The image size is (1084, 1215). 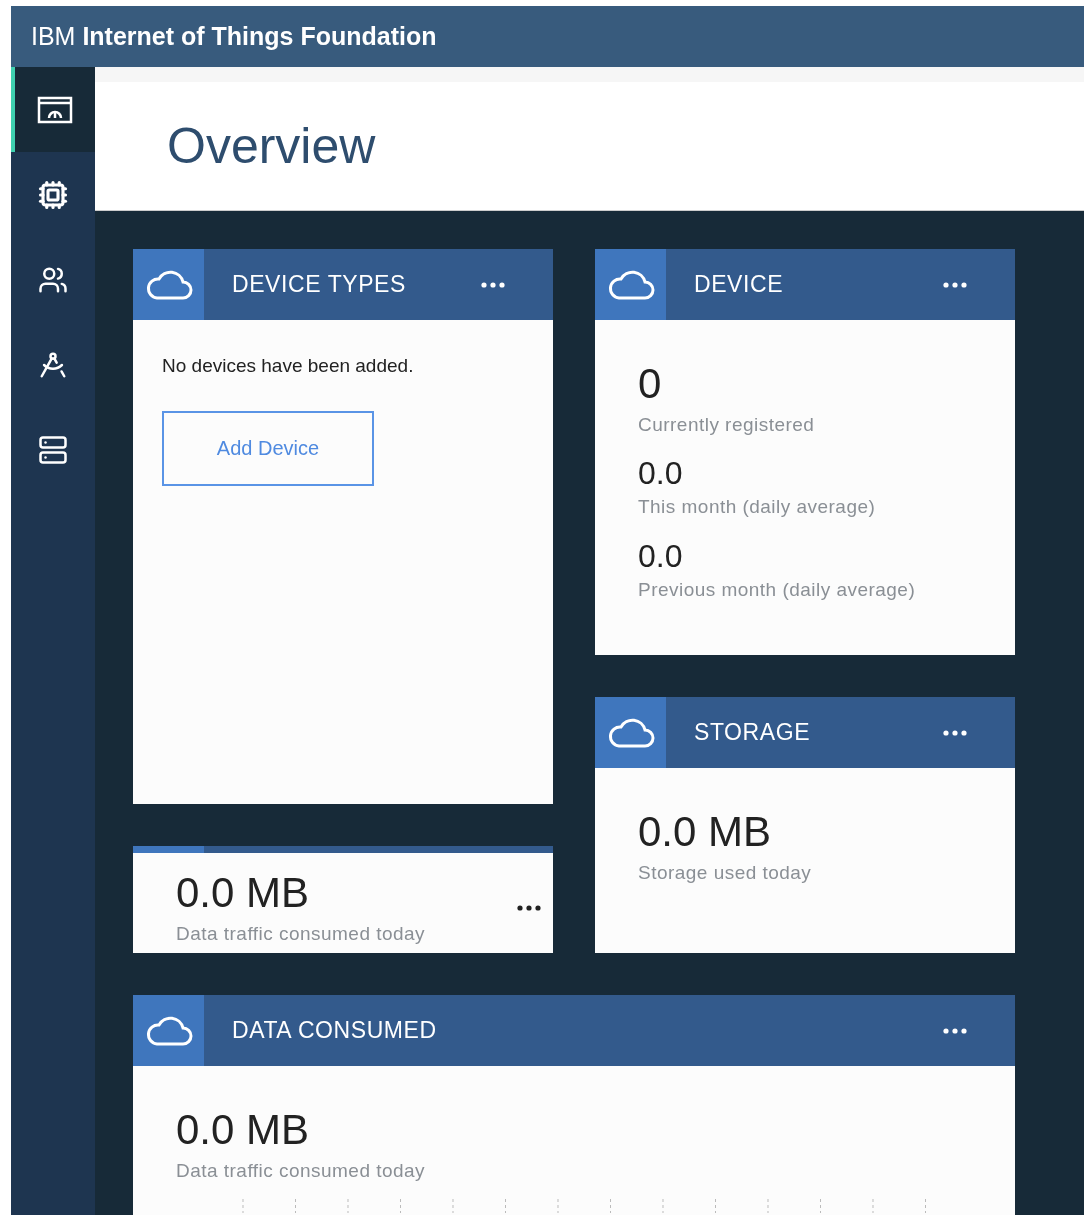 I want to click on stat-caption: This month (daily average), so click(x=757, y=507).